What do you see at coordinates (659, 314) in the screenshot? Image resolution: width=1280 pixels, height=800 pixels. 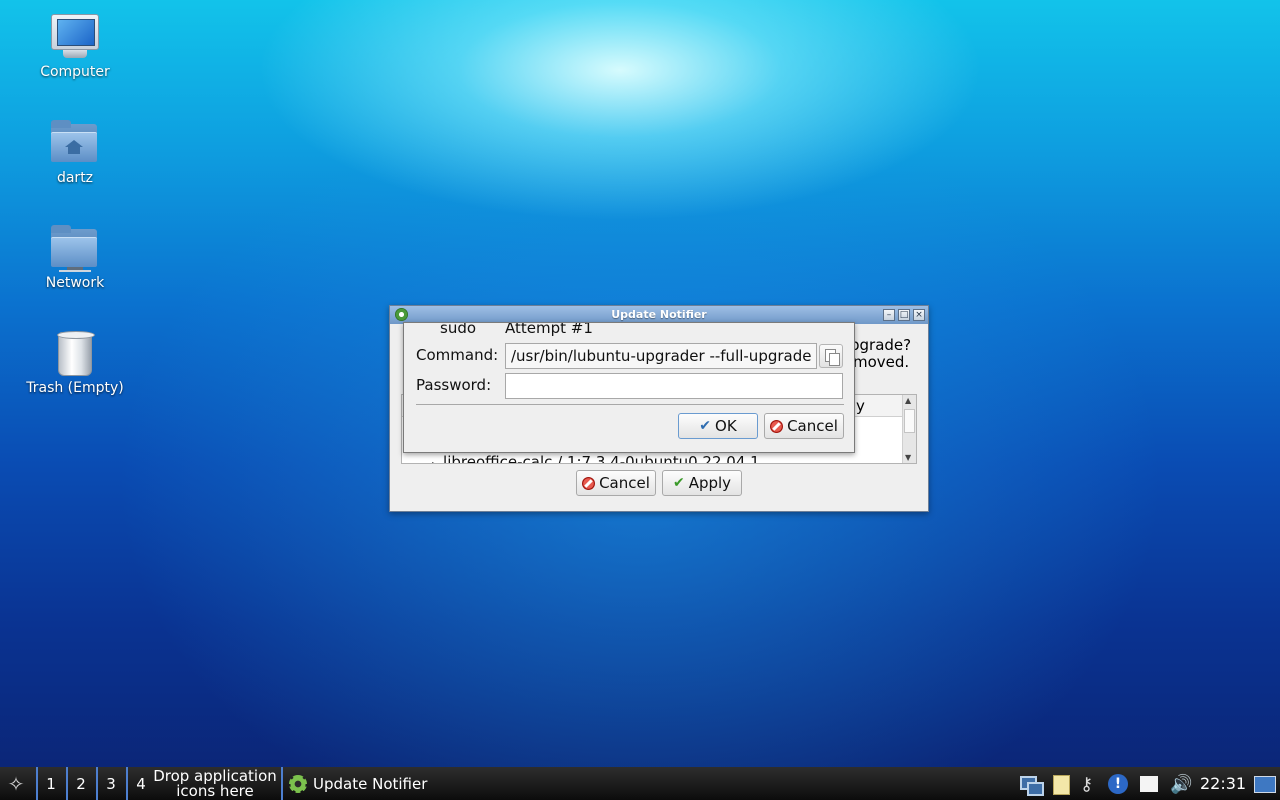 I see `window-title: Update Notifier` at bounding box center [659, 314].